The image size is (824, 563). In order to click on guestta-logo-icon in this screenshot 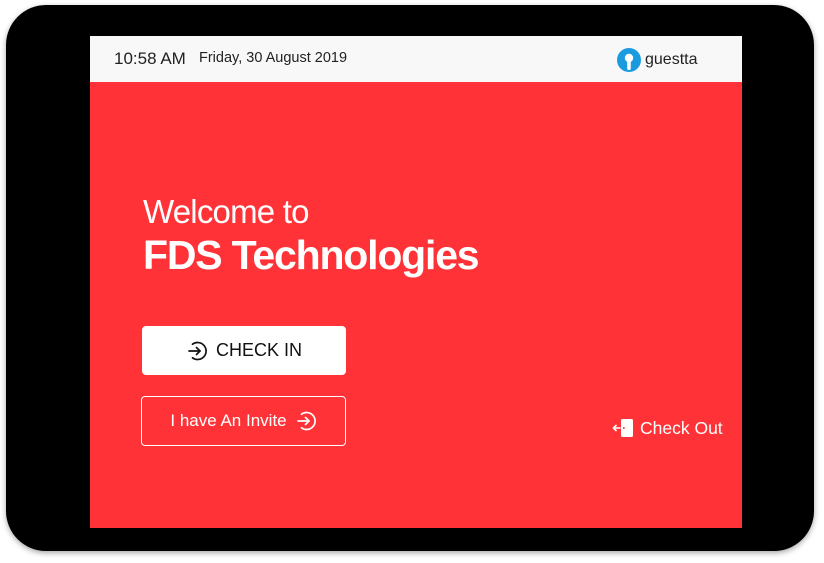, I will do `click(629, 60)`.